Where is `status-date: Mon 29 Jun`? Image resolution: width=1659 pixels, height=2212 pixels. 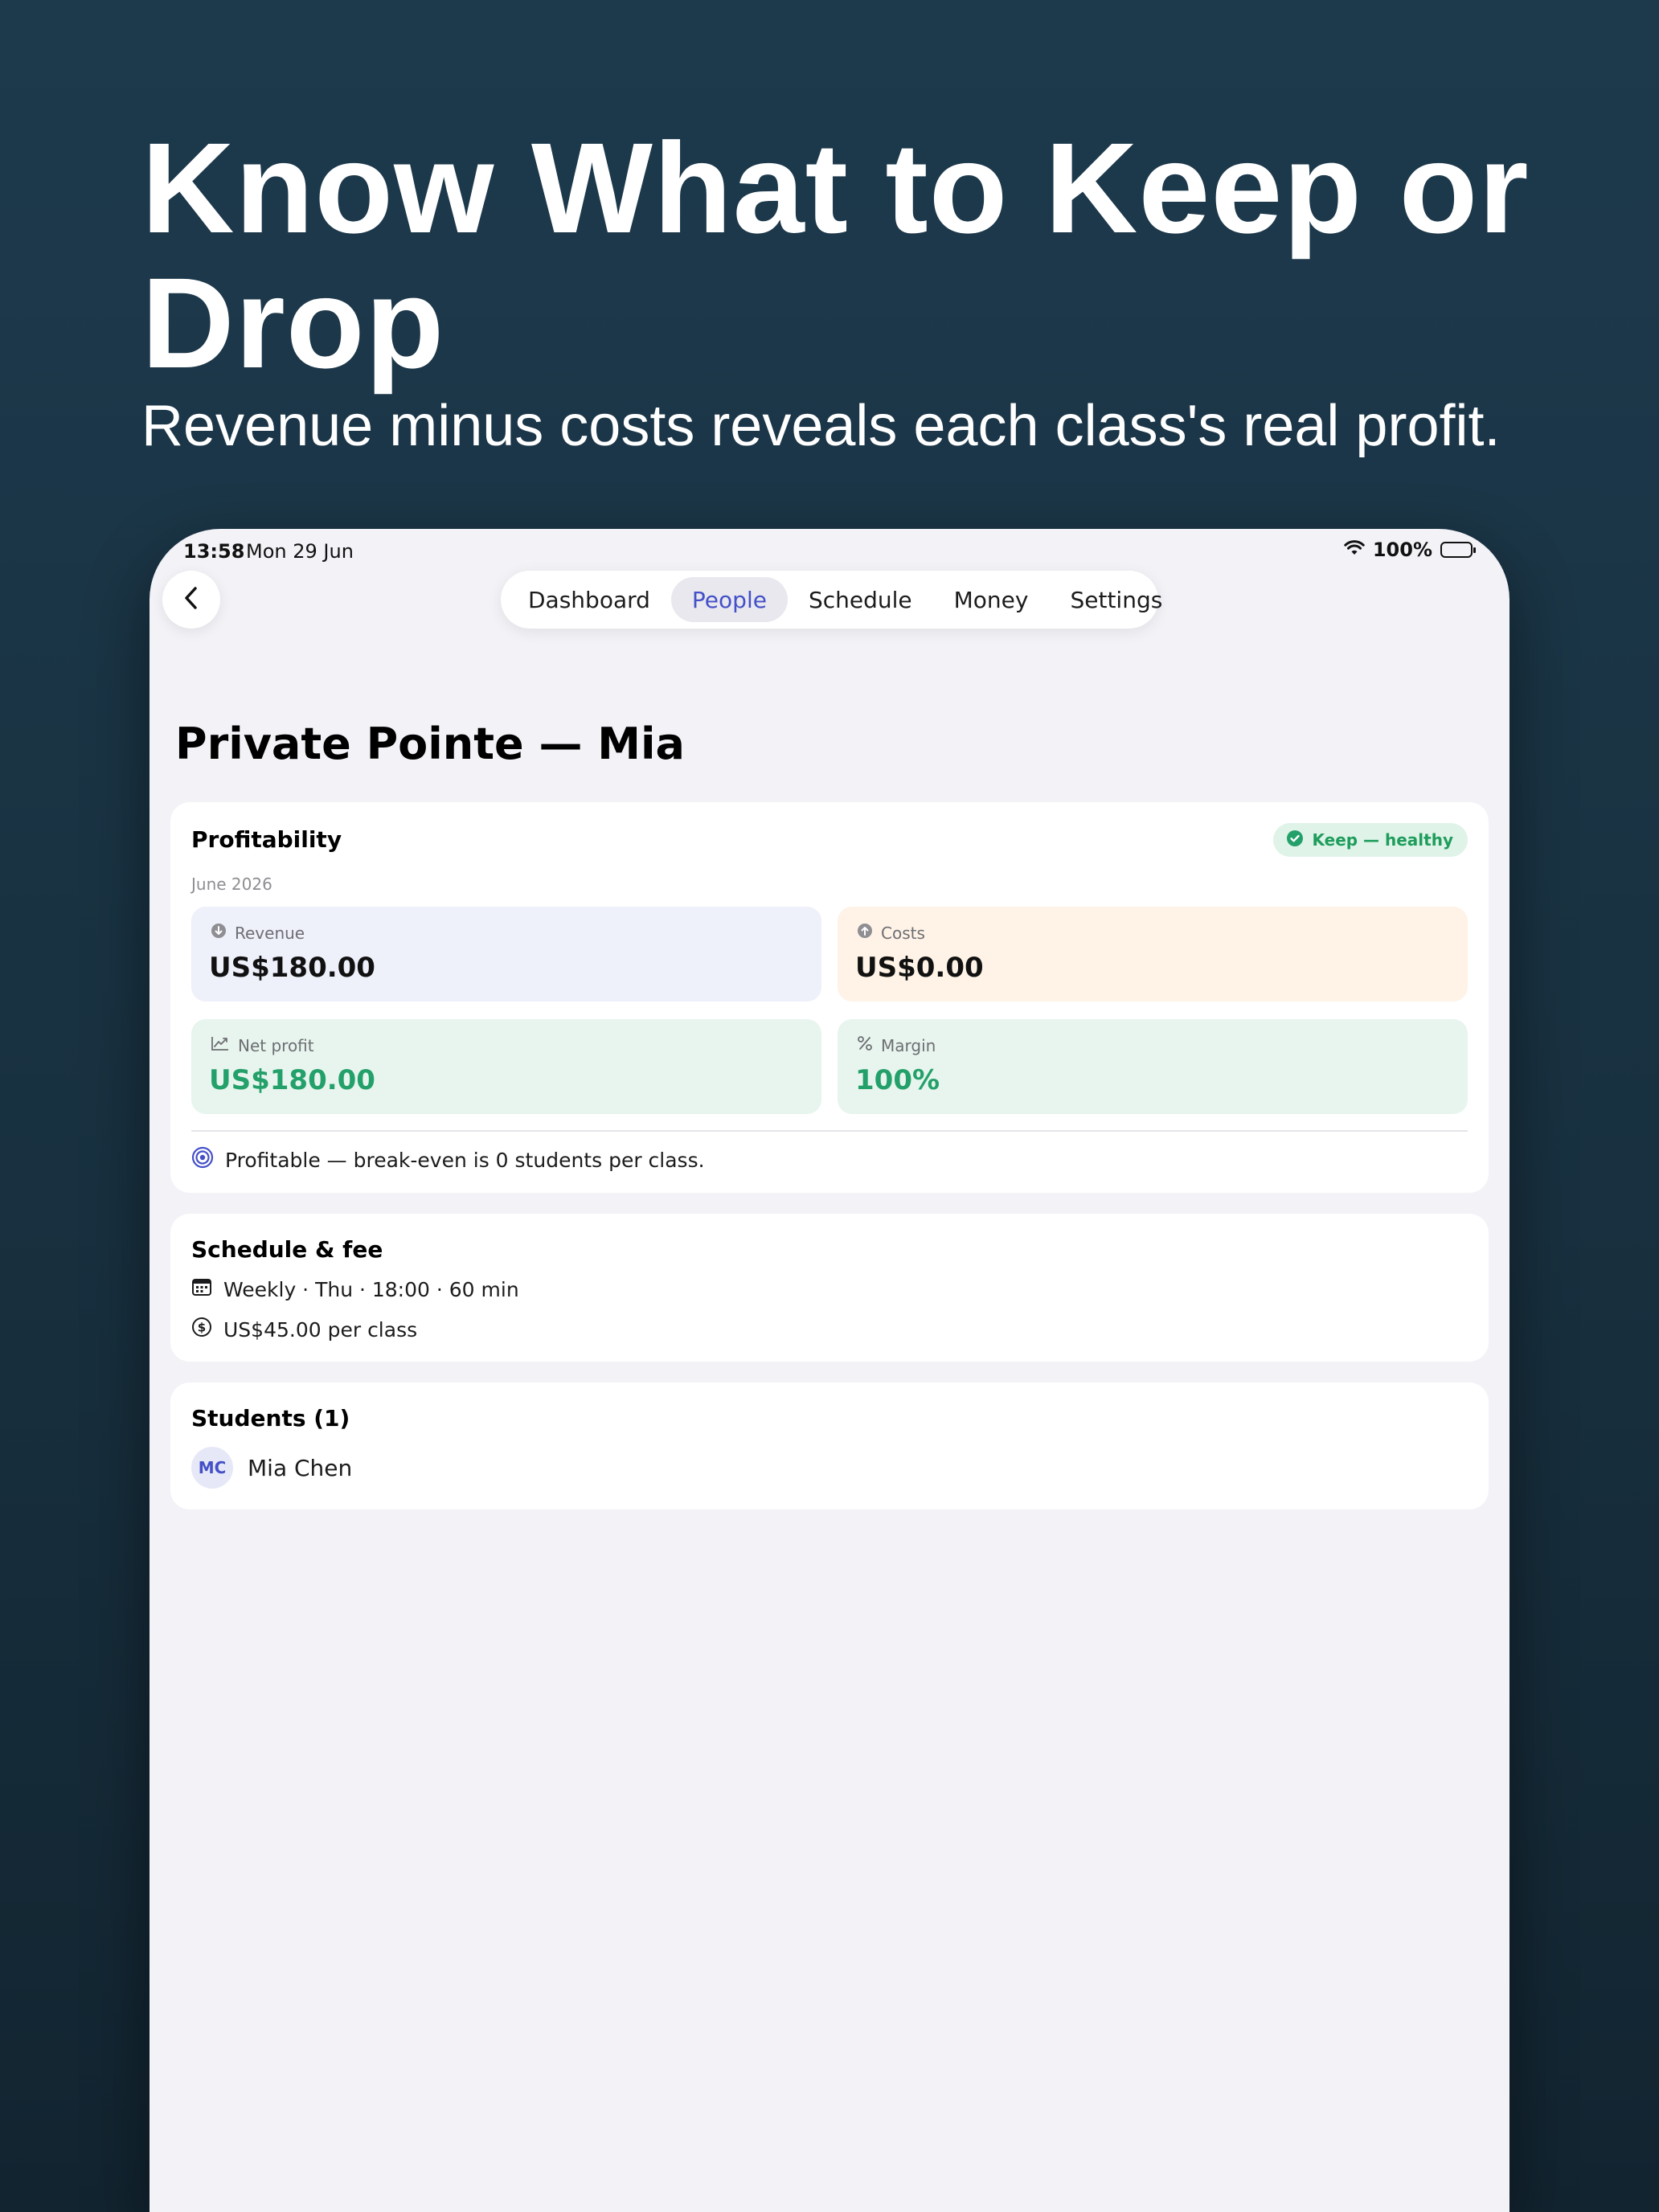
status-date: Mon 29 Jun is located at coordinates (300, 551).